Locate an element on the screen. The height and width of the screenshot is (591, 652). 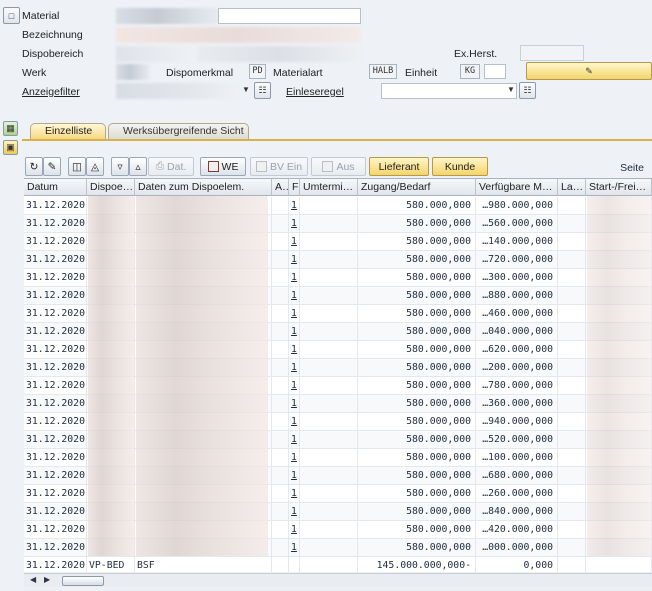
bv-ein-button-label: BV Ein is located at coordinates (286, 166).